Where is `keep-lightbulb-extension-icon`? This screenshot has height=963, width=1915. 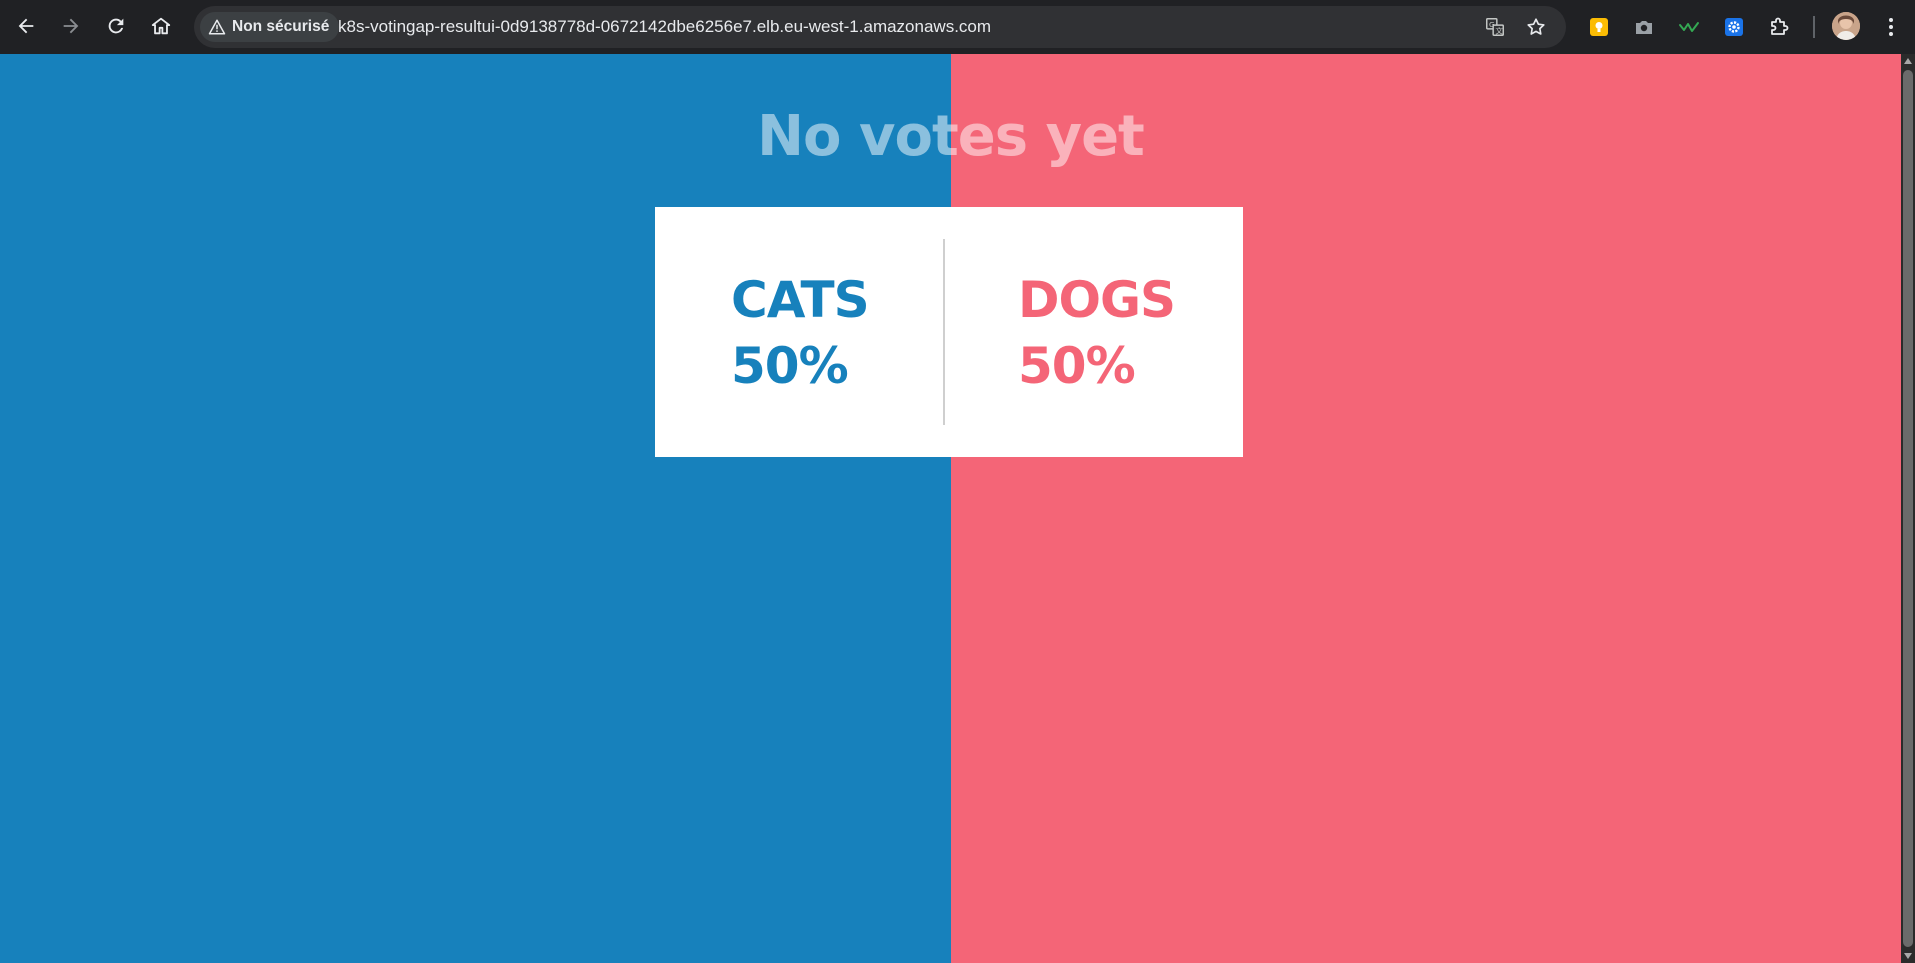
keep-lightbulb-extension-icon is located at coordinates (1599, 27).